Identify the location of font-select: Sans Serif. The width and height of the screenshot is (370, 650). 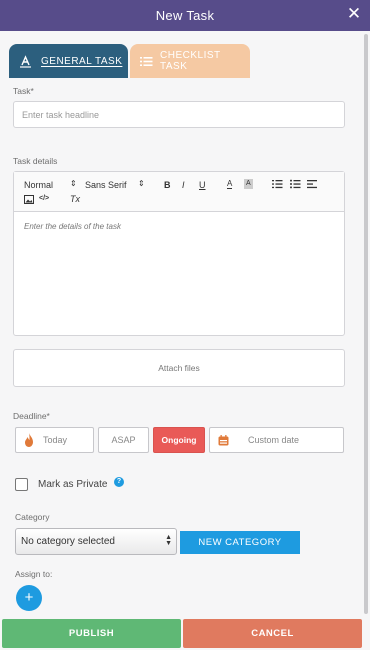
(106, 185).